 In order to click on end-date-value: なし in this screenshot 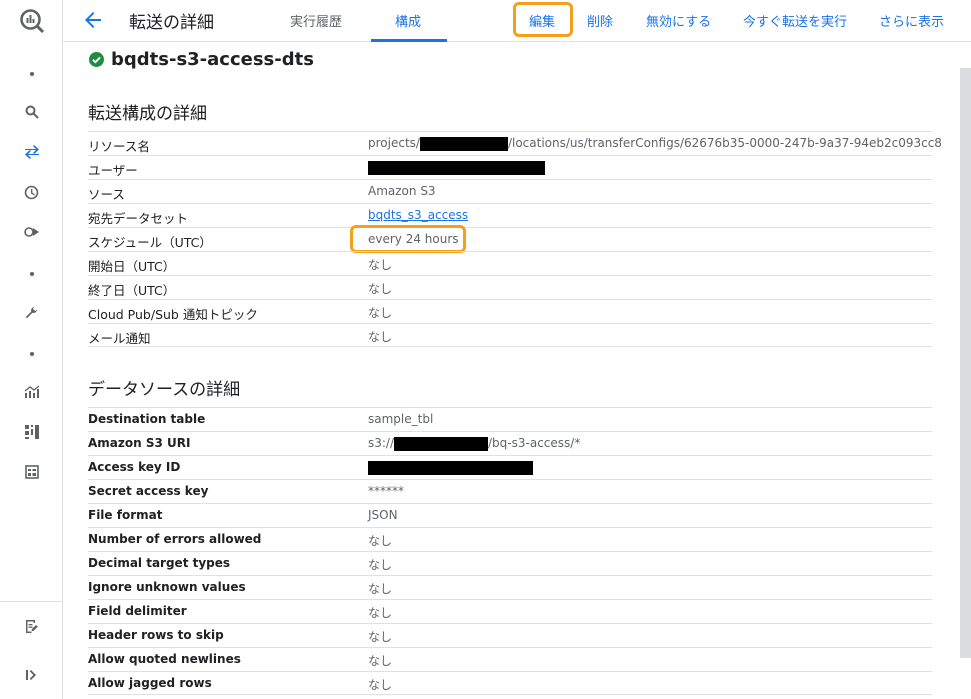, I will do `click(380, 289)`.